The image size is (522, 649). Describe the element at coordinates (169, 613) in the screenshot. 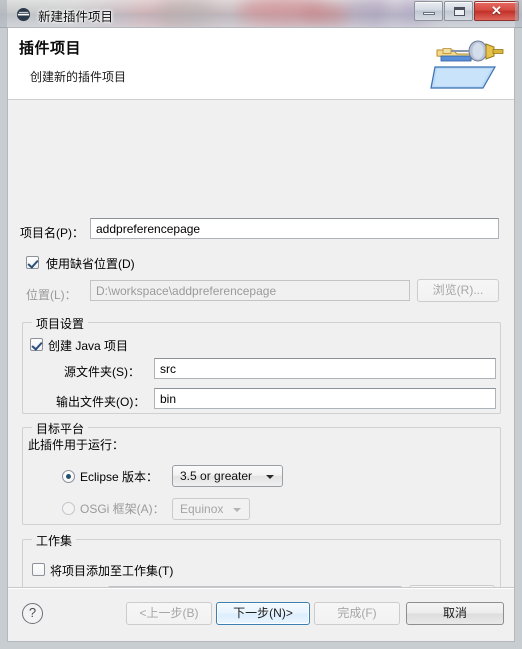

I see `back-button: <上一步(B)` at that location.